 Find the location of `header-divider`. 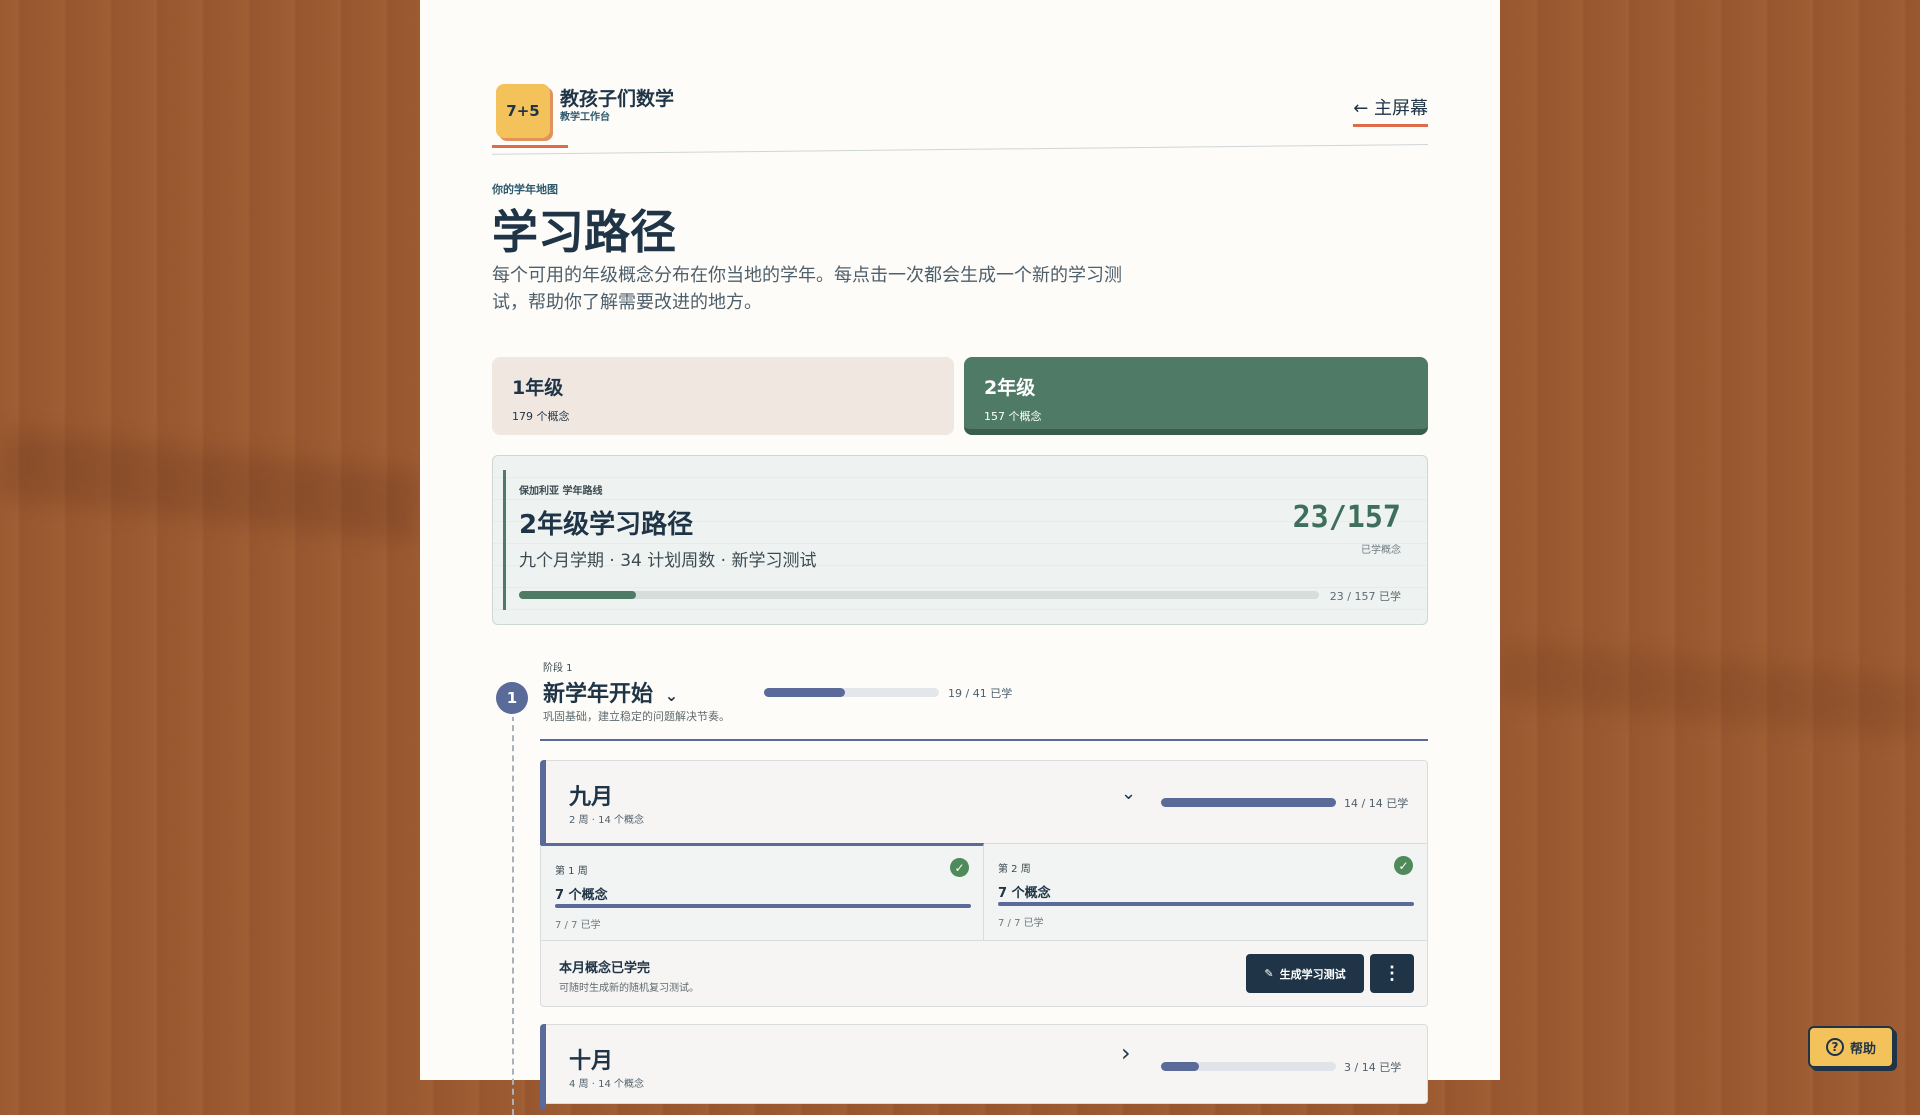

header-divider is located at coordinates (960, 149).